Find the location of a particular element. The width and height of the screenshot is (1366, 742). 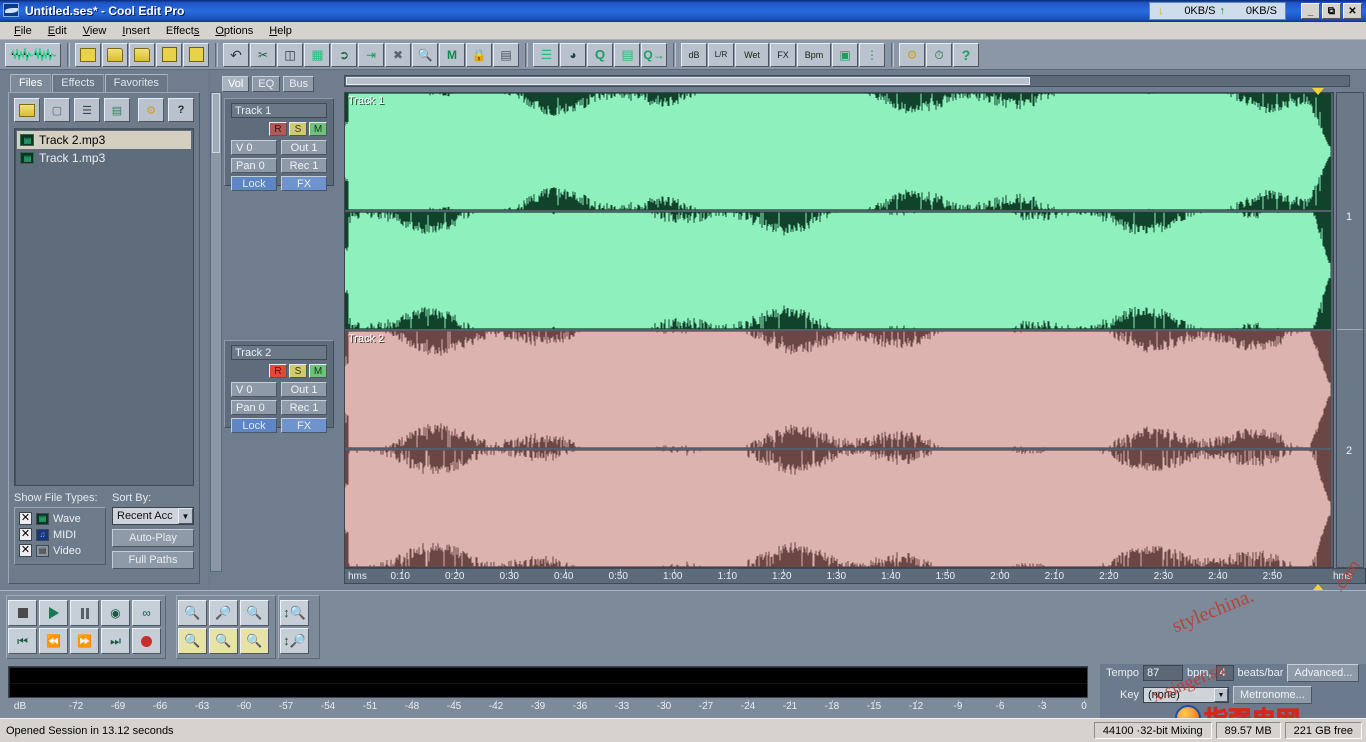

full-paths-button: Full Paths is located at coordinates (153, 560).